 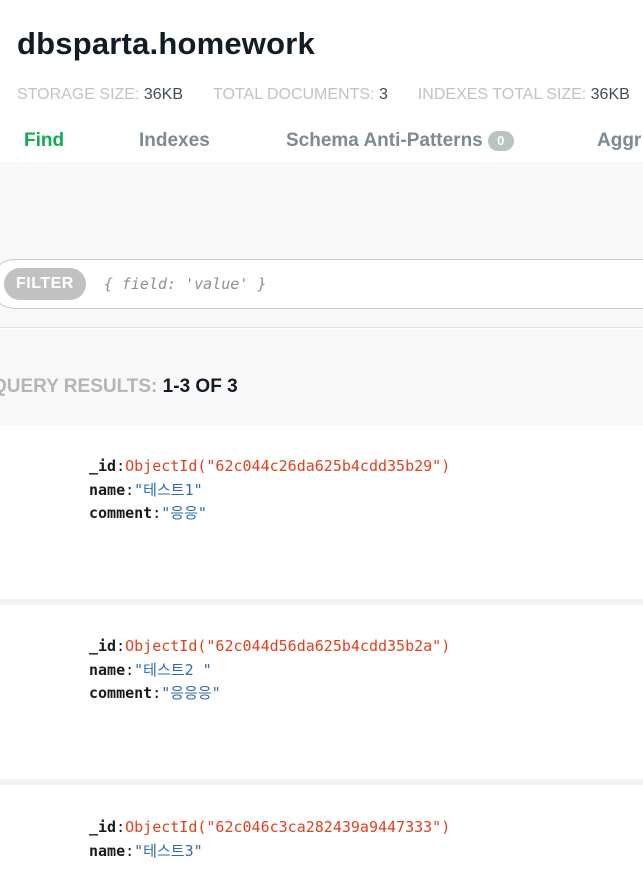 I want to click on tab-label: Schema Anti-Patterns, so click(x=384, y=140).